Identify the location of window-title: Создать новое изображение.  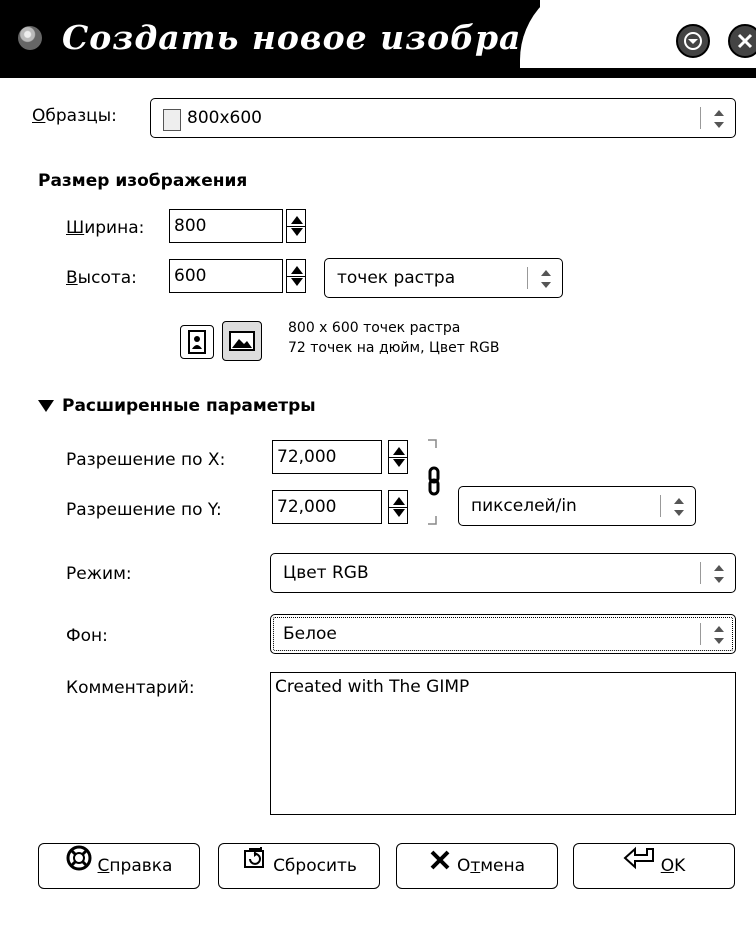
(361, 37).